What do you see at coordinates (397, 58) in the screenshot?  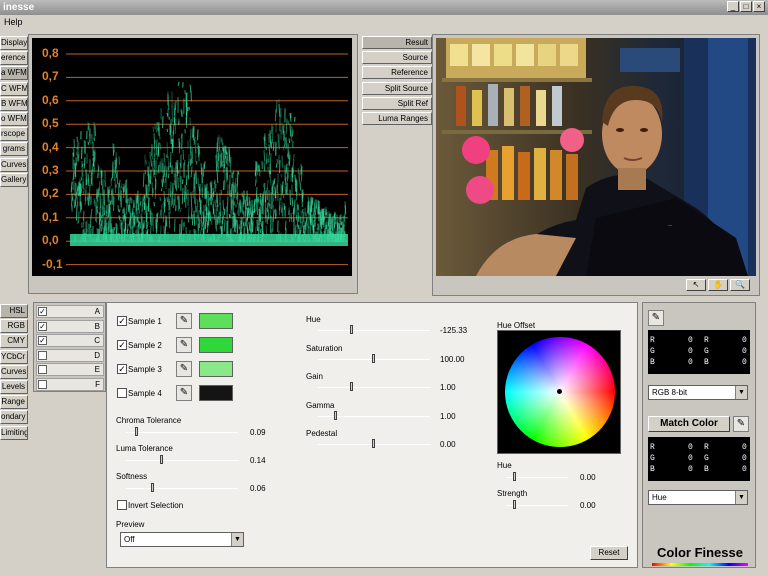 I see `view-button-1: Source` at bounding box center [397, 58].